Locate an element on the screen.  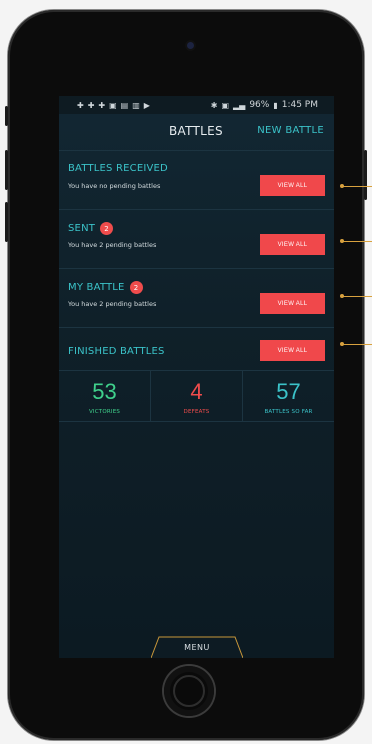
battery-icon: ▮ is located at coordinates (275, 105).